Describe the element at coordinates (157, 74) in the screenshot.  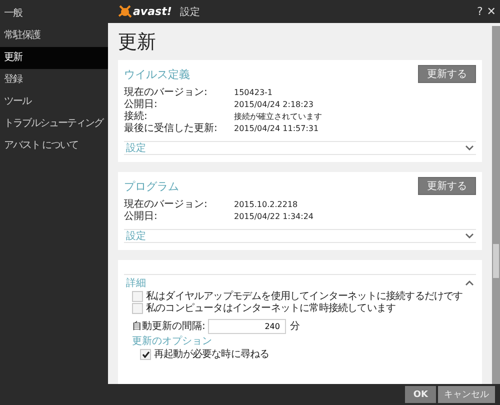
I see `section-title: ウイルス定義` at that location.